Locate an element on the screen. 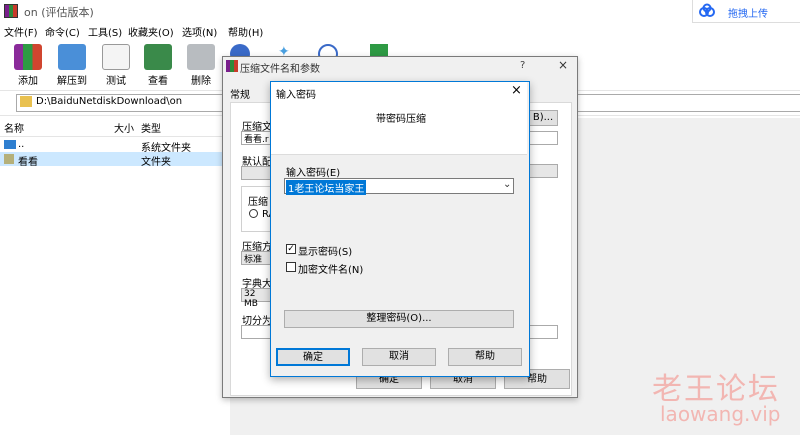 This screenshot has width=800, height=435. encrypt-names-checkbox is located at coordinates (291, 267).